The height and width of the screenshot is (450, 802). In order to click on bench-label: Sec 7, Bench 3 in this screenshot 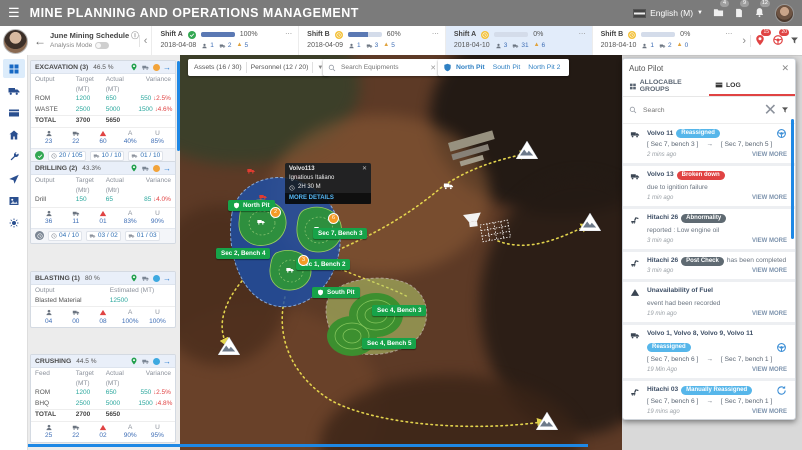, I will do `click(340, 233)`.